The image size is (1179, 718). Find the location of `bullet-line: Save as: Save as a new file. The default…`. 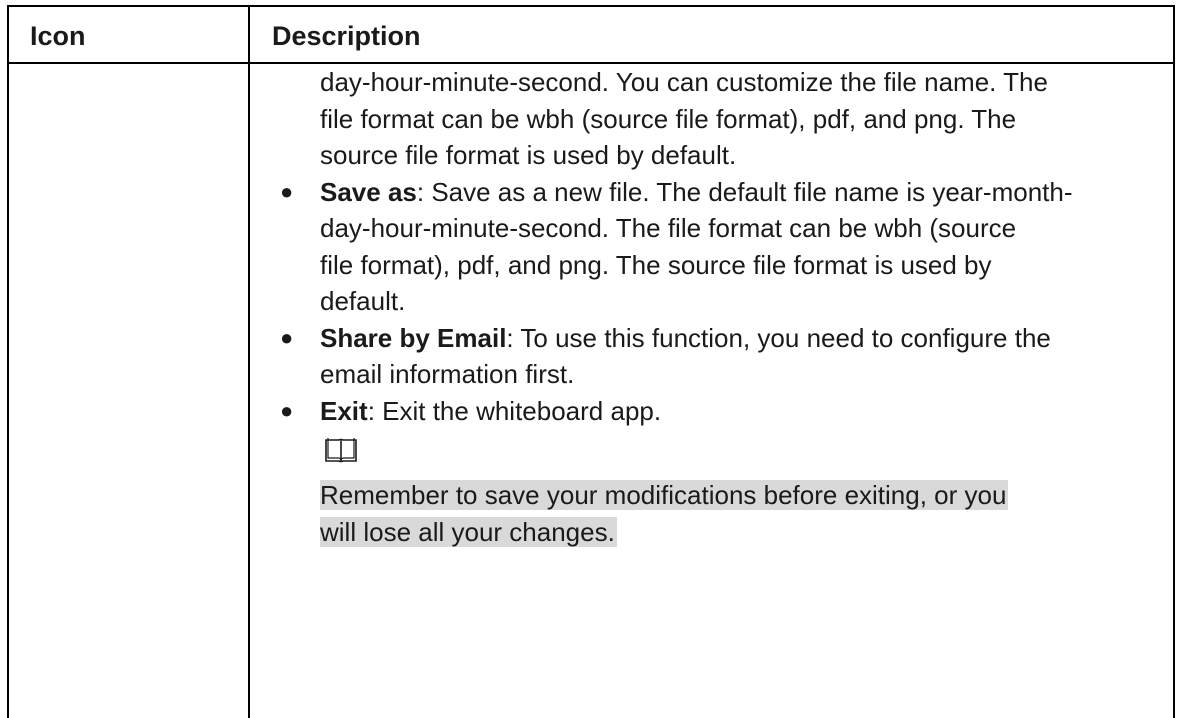

bullet-line: Save as: Save as a new file. The default… is located at coordinates (742, 192).